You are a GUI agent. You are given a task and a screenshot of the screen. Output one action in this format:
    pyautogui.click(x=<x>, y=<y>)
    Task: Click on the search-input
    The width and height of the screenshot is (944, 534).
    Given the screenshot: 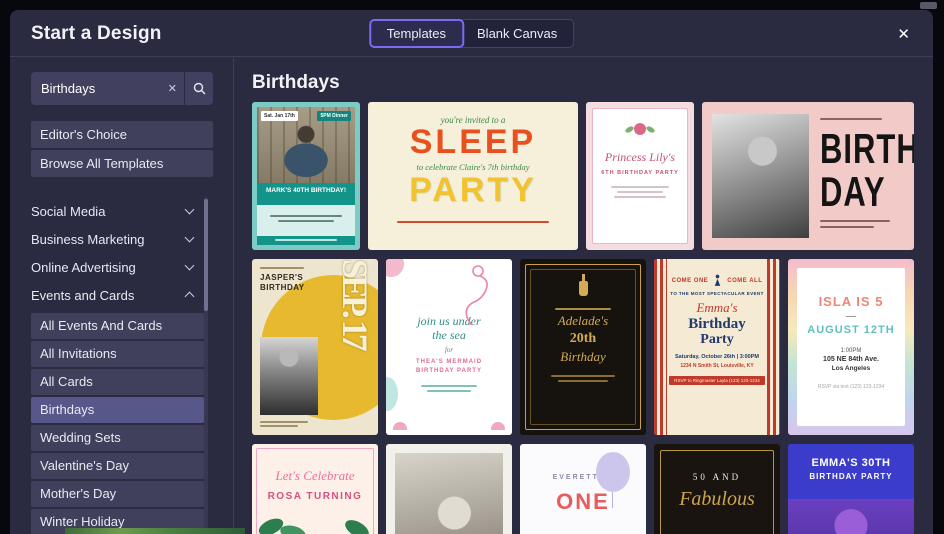 What is the action you would take?
    pyautogui.click(x=96, y=88)
    